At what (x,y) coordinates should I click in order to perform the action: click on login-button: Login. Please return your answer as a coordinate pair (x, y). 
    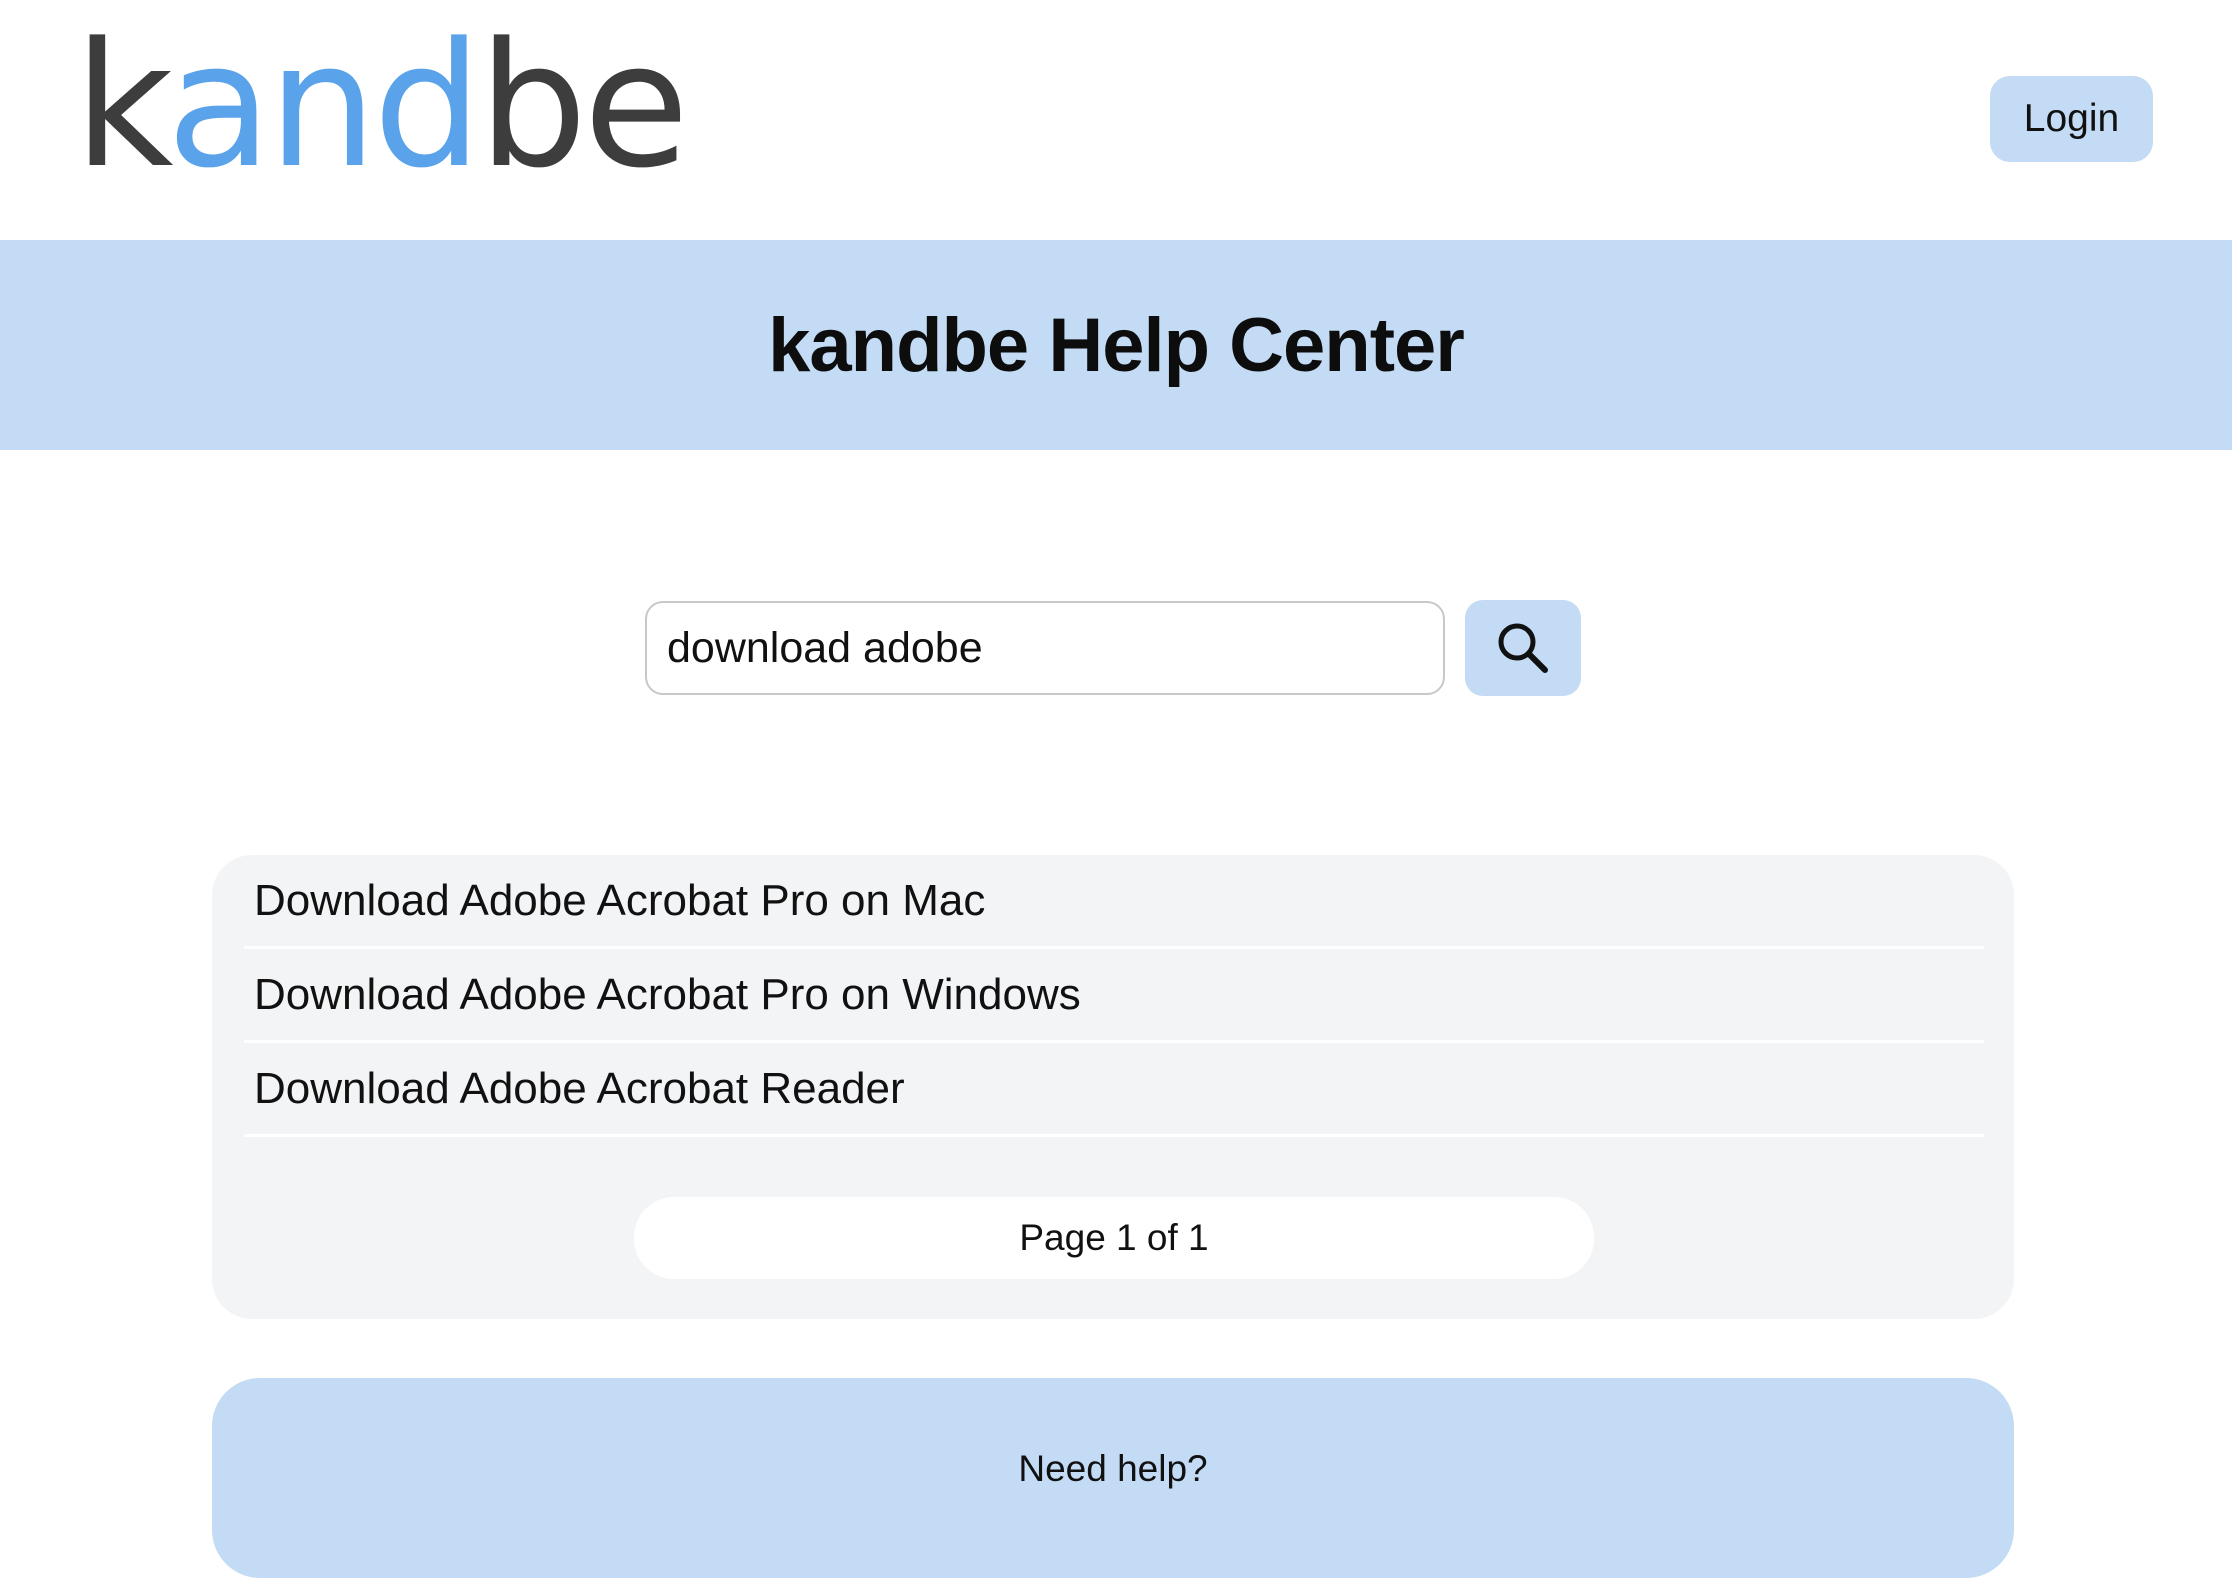
    Looking at the image, I should click on (2071, 119).